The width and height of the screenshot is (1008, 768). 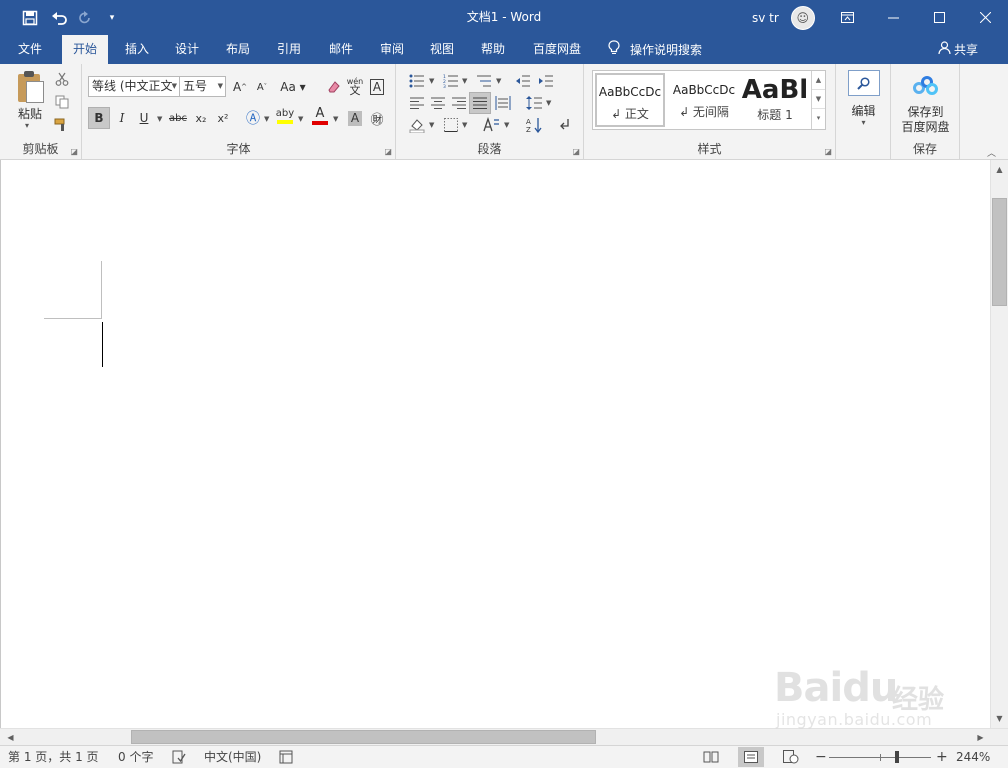 I want to click on paragraph-dialog-launcher-icon: ◪, so click(x=576, y=151).